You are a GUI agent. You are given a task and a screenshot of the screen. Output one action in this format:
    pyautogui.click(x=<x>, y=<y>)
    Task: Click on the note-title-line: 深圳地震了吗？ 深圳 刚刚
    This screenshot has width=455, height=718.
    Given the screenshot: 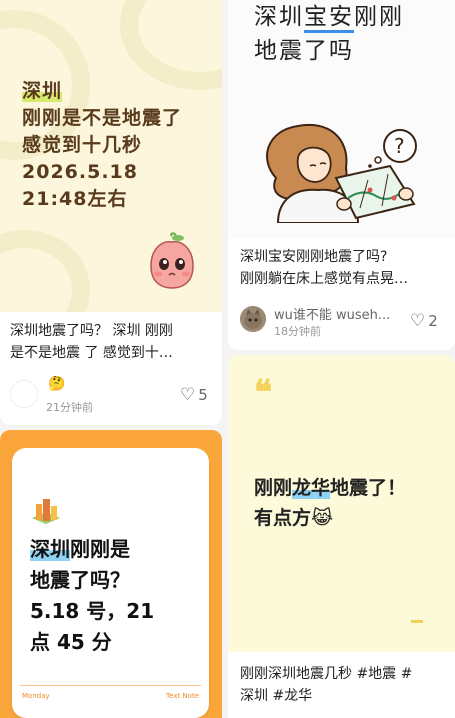 What is the action you would take?
    pyautogui.click(x=91, y=331)
    